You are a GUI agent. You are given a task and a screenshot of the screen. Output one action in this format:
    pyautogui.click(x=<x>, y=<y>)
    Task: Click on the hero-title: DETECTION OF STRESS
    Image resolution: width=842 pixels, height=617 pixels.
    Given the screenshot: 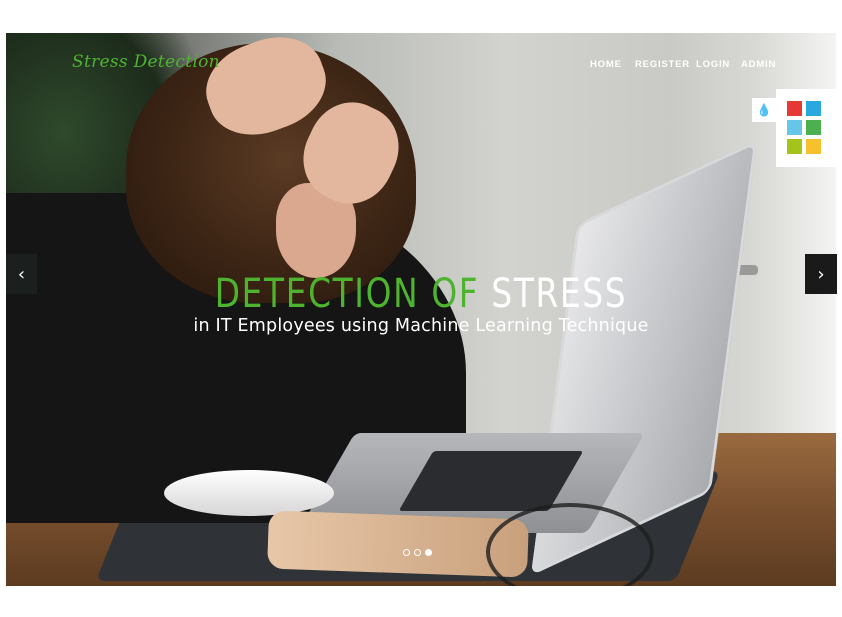 What is the action you would take?
    pyautogui.click(x=421, y=294)
    